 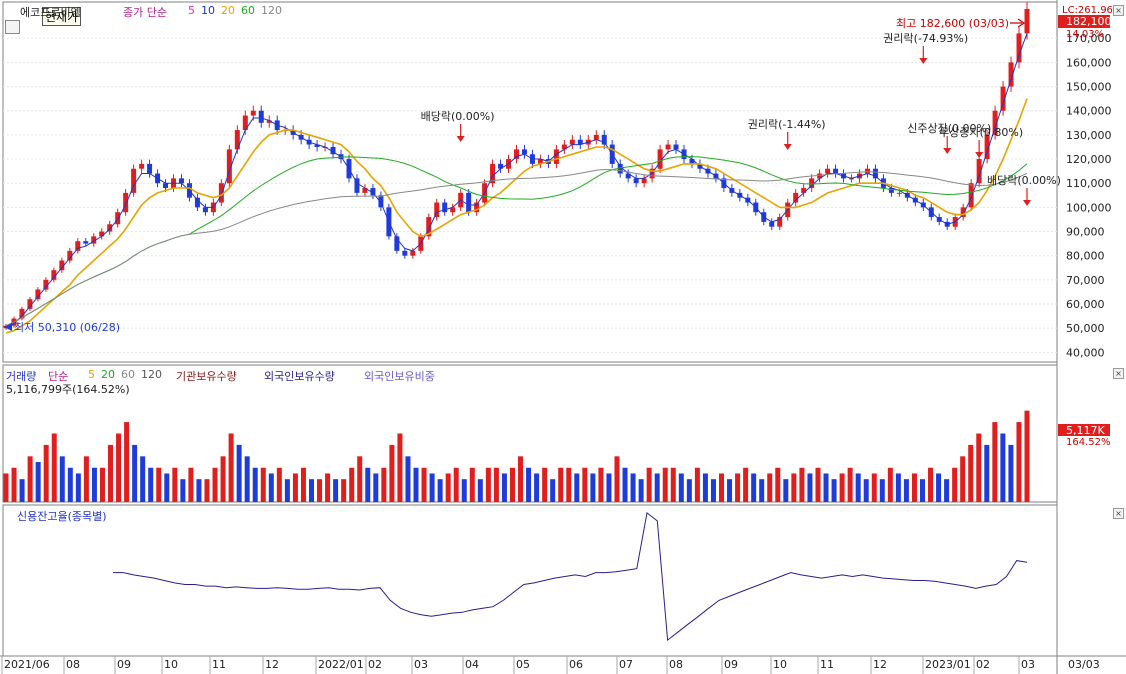 What do you see at coordinates (1118, 373) in the screenshot?
I see `volume-panel-close-icon: ×` at bounding box center [1118, 373].